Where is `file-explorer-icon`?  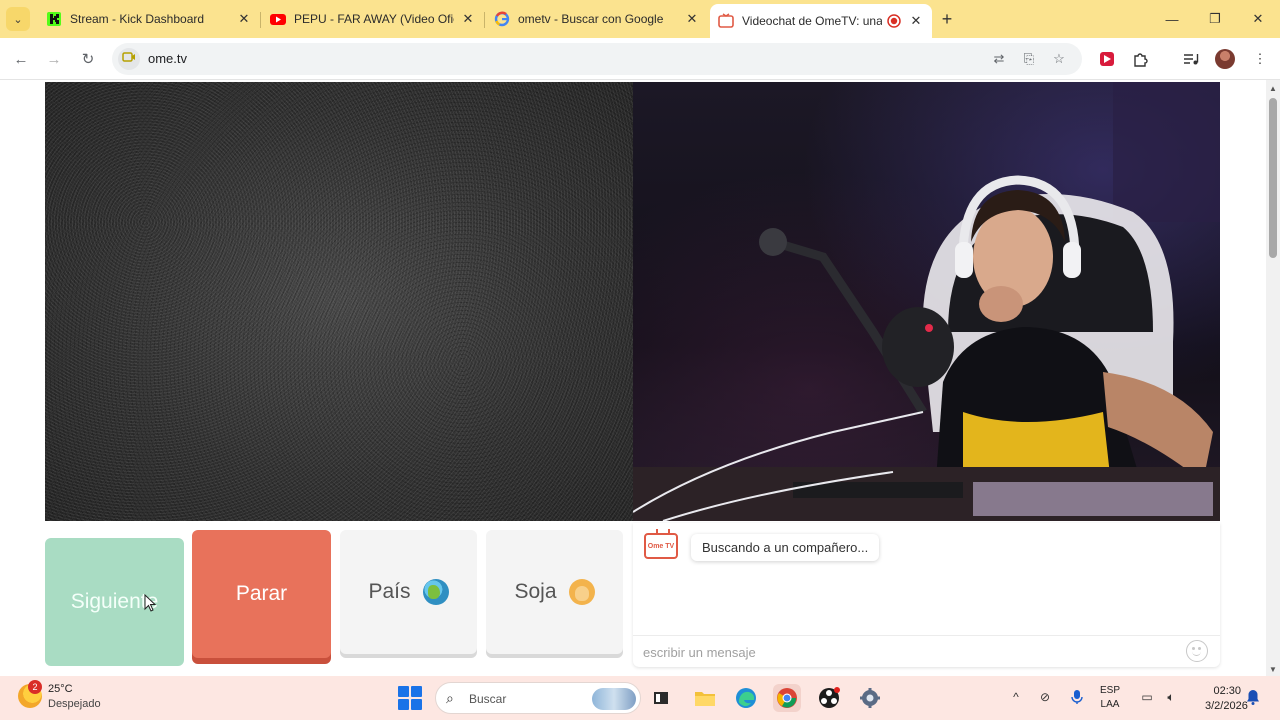 file-explorer-icon is located at coordinates (705, 698).